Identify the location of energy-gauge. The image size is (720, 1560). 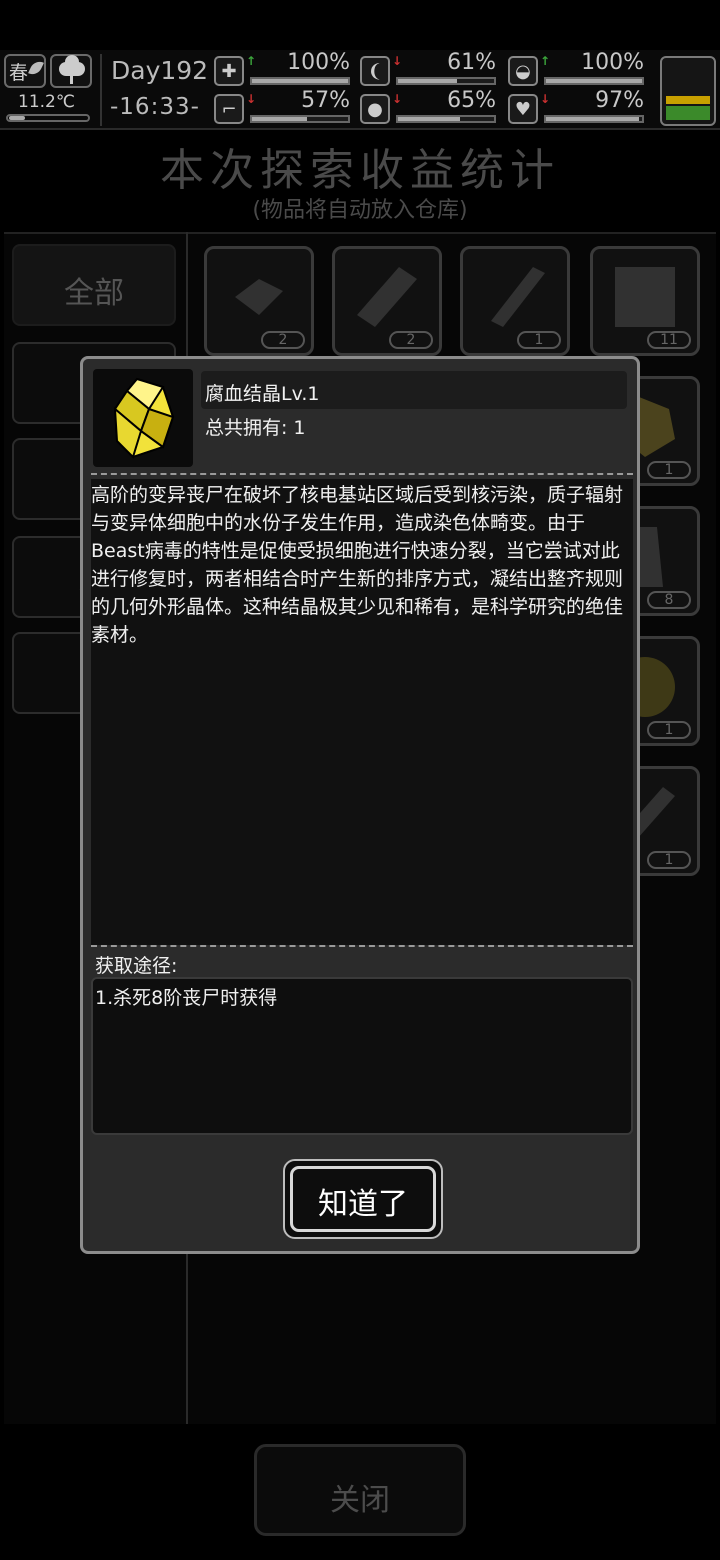
(688, 91).